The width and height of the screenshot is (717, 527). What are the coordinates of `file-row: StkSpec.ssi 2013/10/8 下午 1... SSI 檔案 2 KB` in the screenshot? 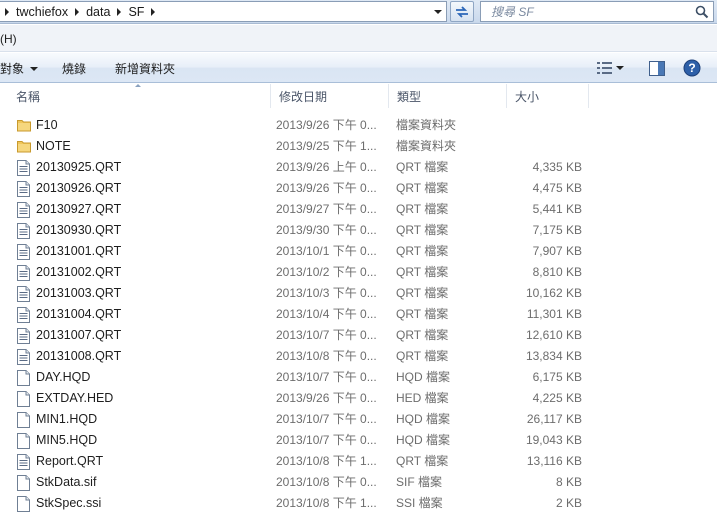 It's located at (358, 503).